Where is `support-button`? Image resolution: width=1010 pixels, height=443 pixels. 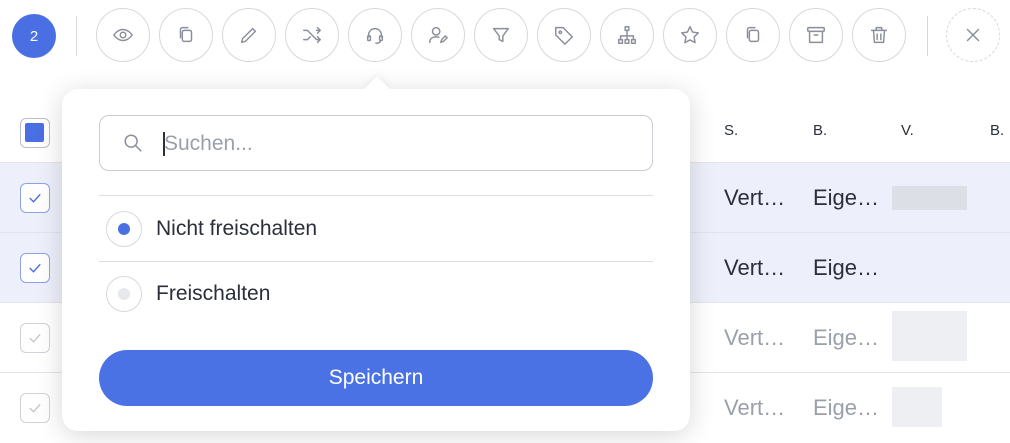
support-button is located at coordinates (375, 35).